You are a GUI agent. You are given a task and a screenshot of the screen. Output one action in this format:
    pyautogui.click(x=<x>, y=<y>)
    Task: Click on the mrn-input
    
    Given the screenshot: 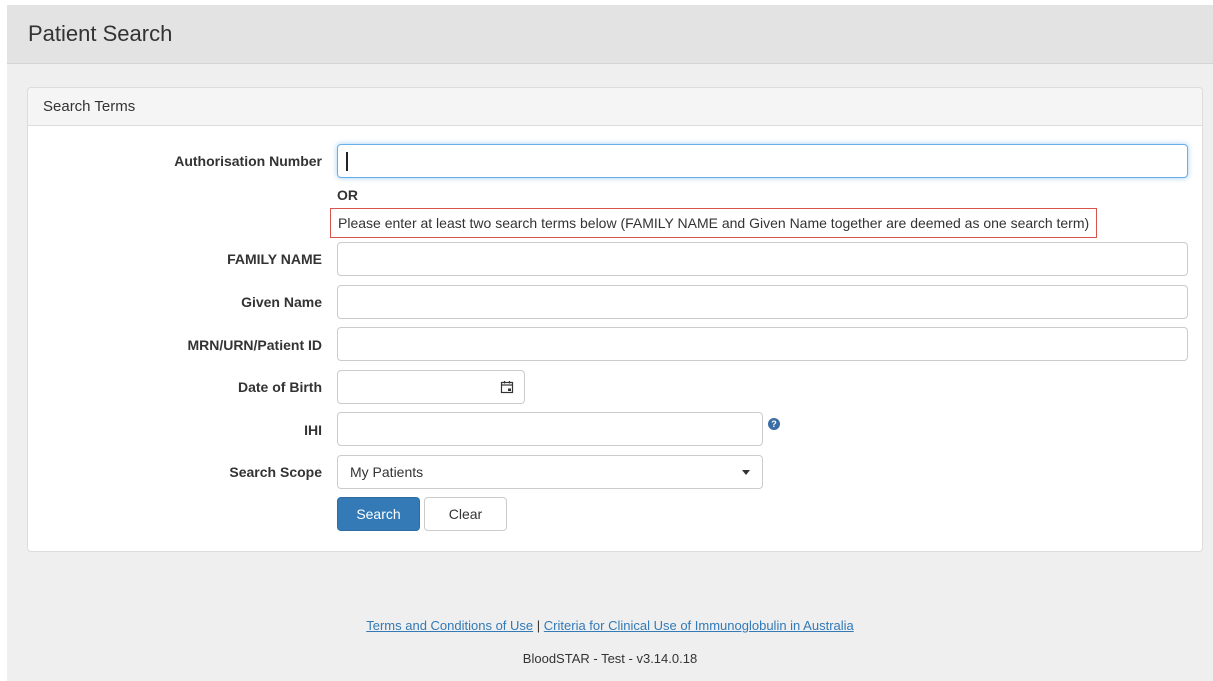 What is the action you would take?
    pyautogui.click(x=762, y=344)
    